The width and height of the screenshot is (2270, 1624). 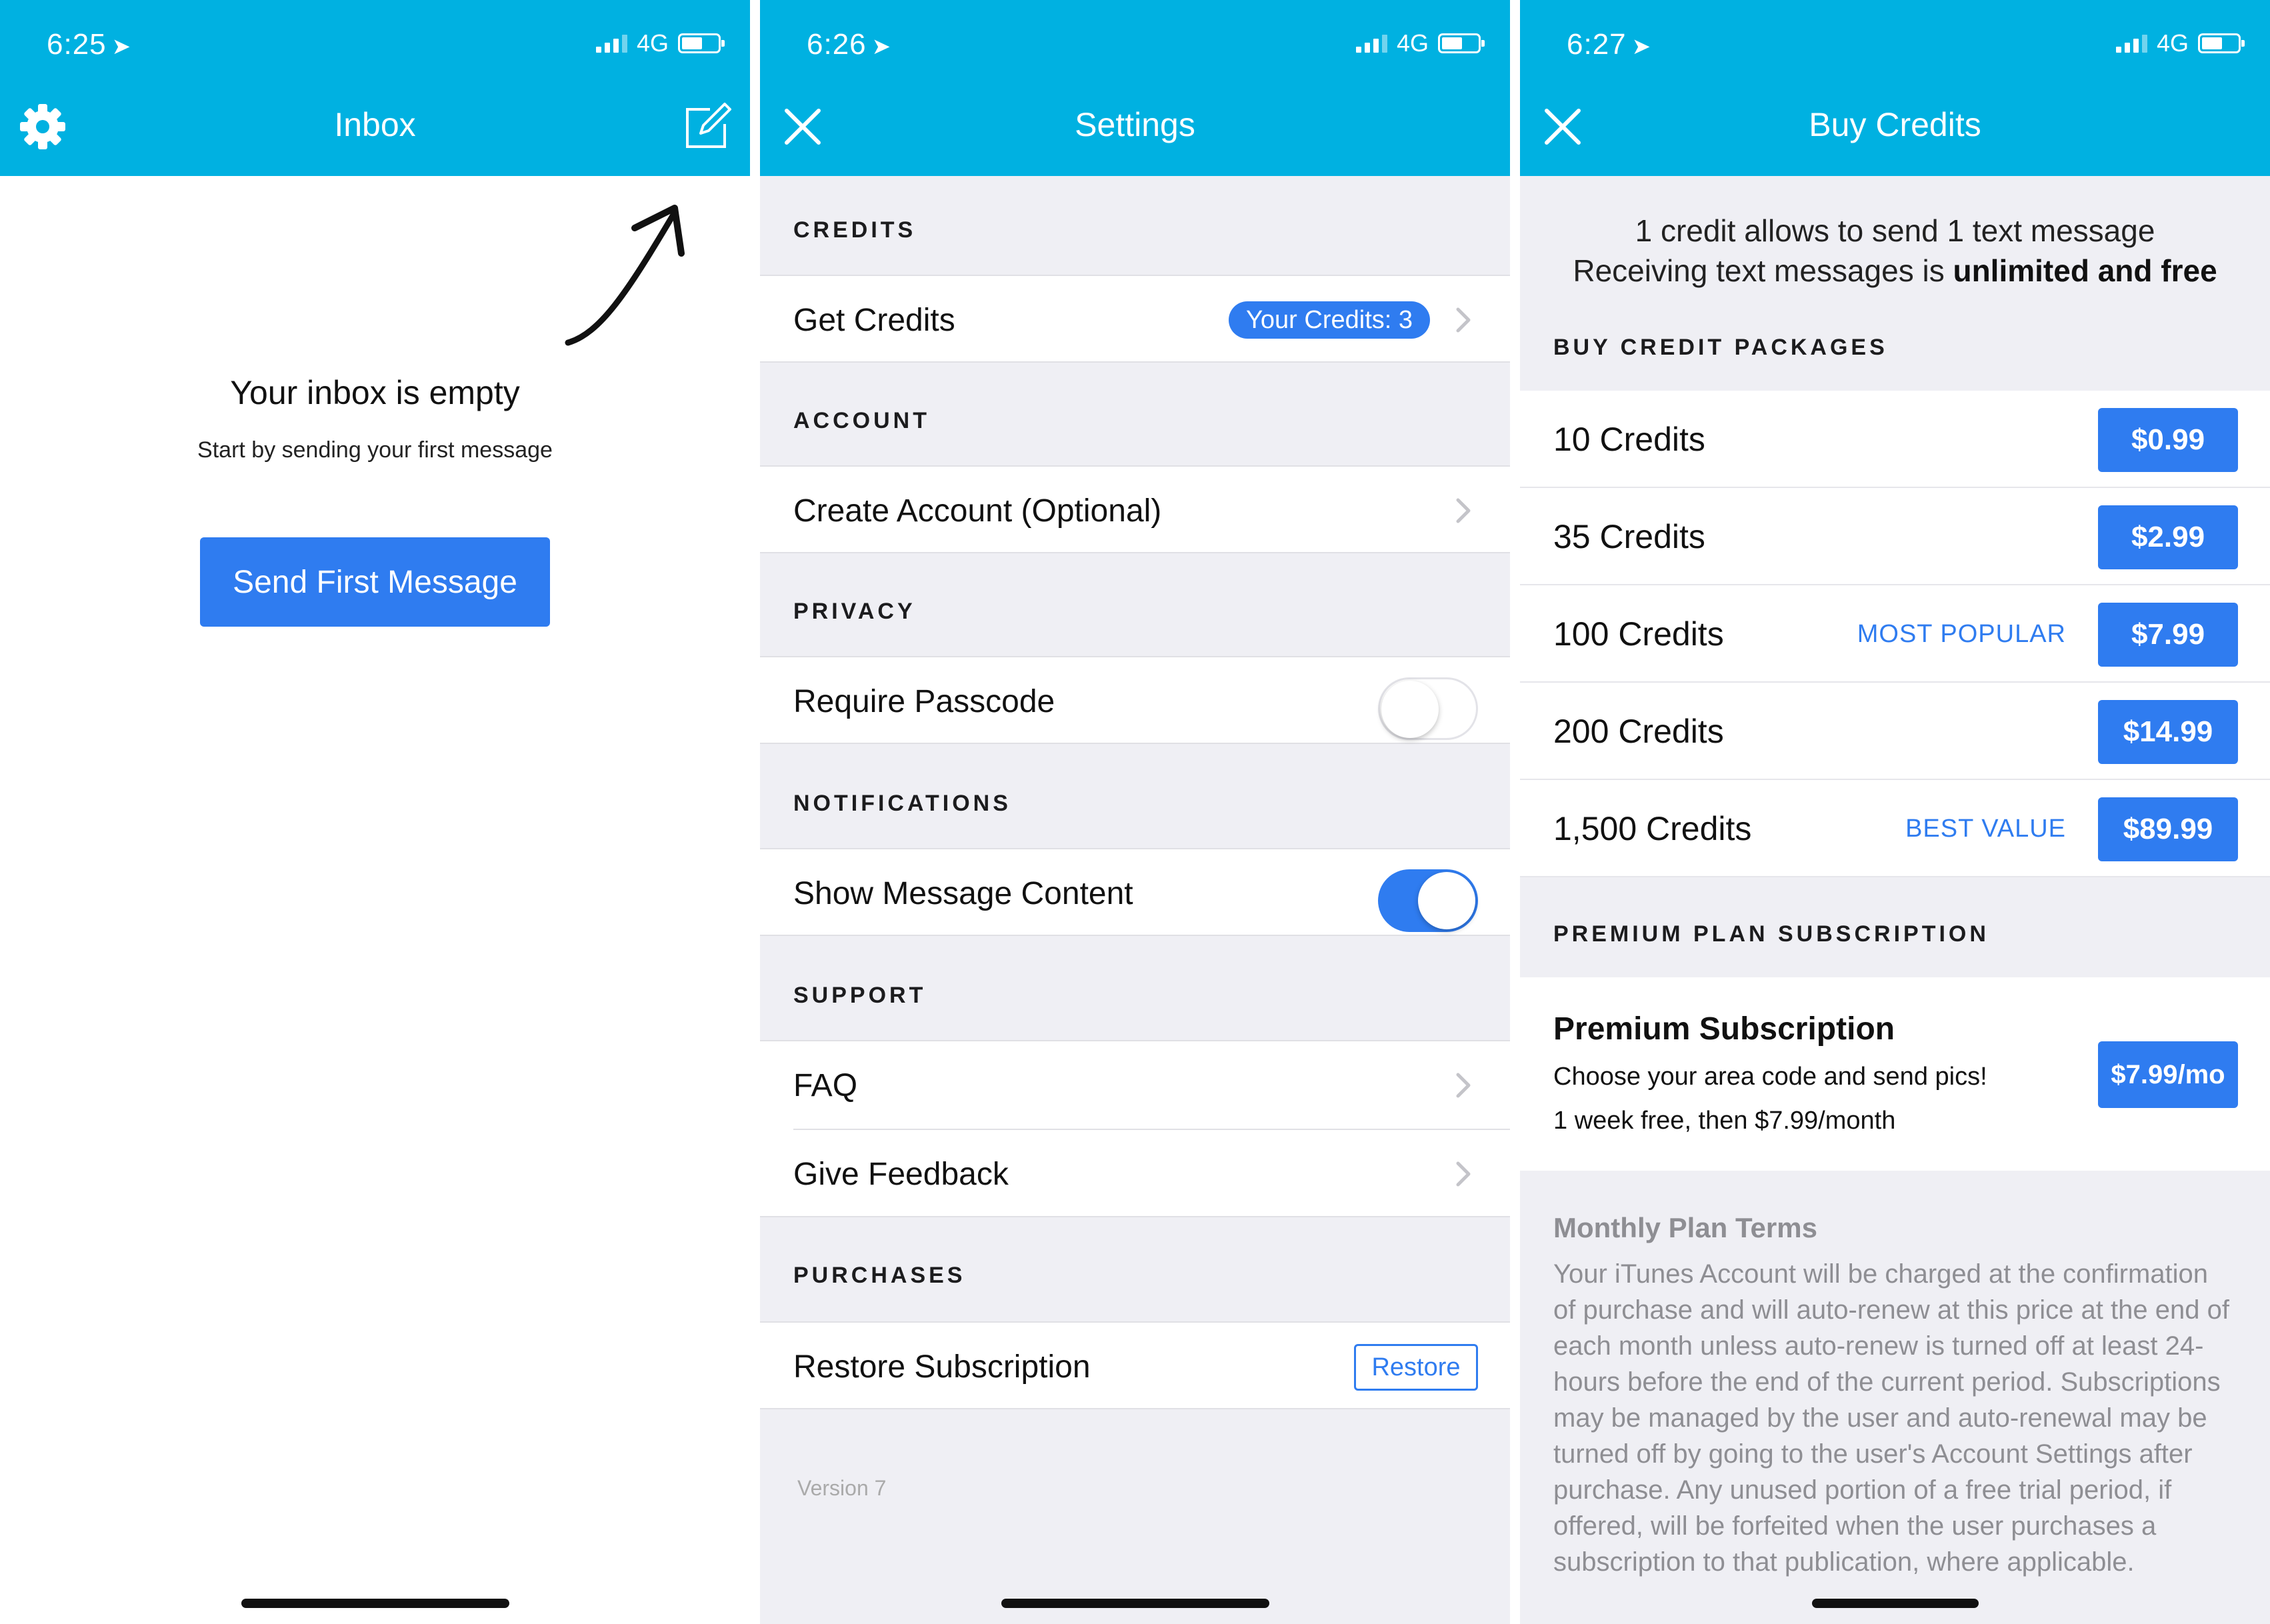 I want to click on premium-subscribe-button: $7.99/mo, so click(x=2168, y=1074).